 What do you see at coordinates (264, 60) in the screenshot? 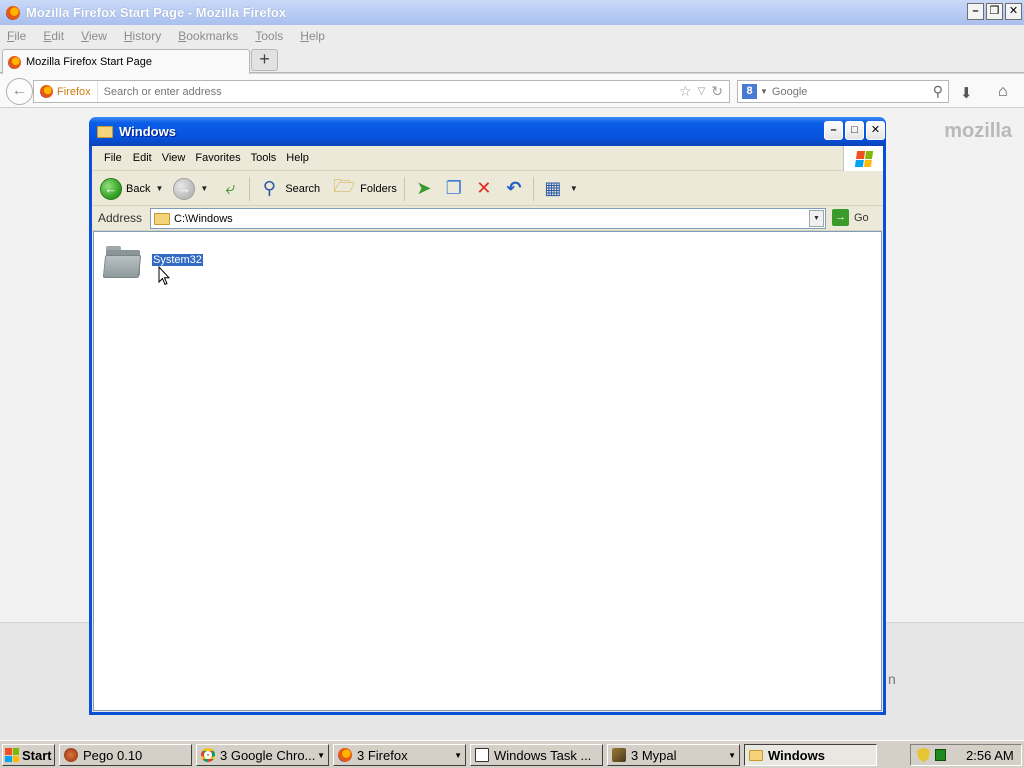
I see `new-tab-button: +` at bounding box center [264, 60].